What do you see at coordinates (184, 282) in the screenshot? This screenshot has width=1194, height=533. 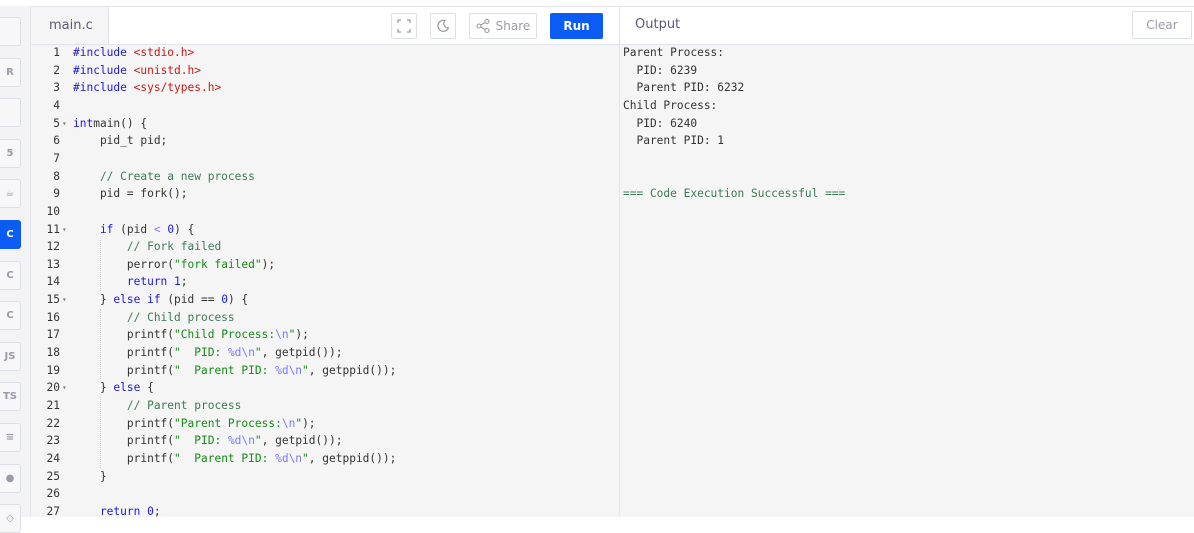 I see `code-token: ;` at bounding box center [184, 282].